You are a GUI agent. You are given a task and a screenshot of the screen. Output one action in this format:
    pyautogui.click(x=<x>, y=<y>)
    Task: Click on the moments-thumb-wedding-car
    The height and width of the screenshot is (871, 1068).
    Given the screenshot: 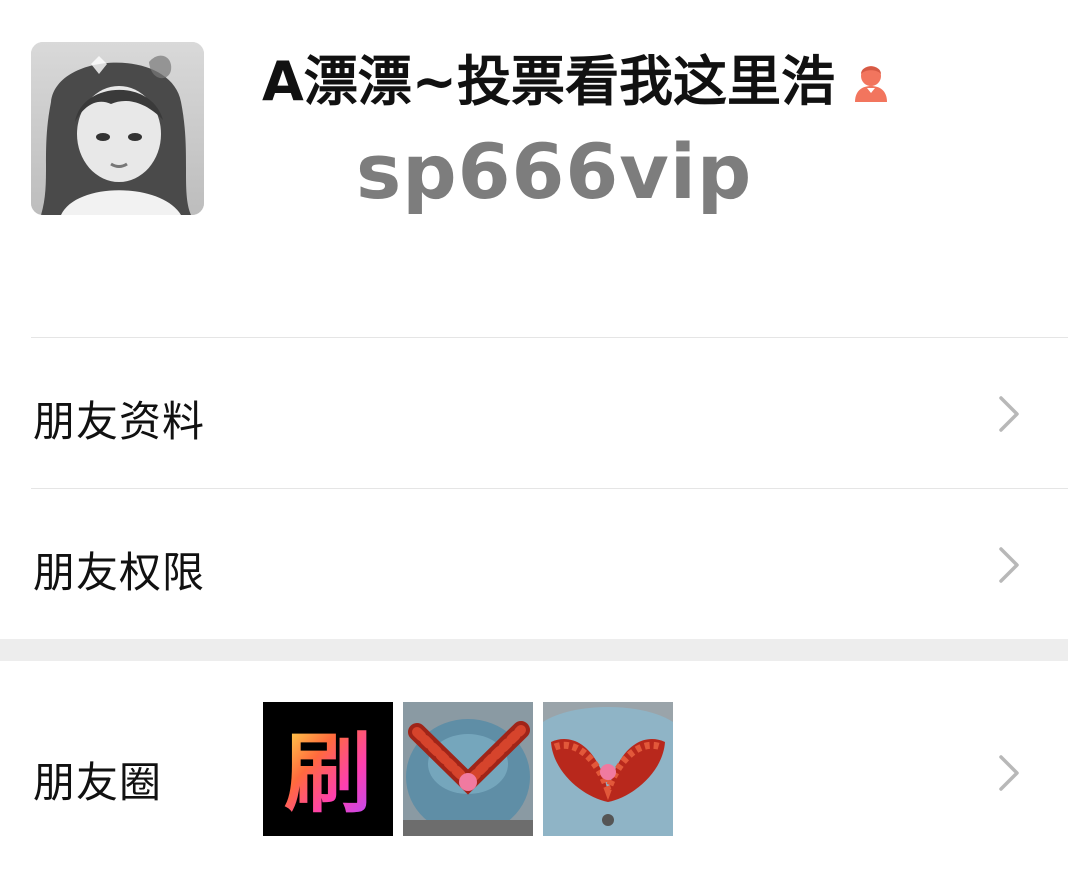 What is the action you would take?
    pyautogui.click(x=468, y=769)
    